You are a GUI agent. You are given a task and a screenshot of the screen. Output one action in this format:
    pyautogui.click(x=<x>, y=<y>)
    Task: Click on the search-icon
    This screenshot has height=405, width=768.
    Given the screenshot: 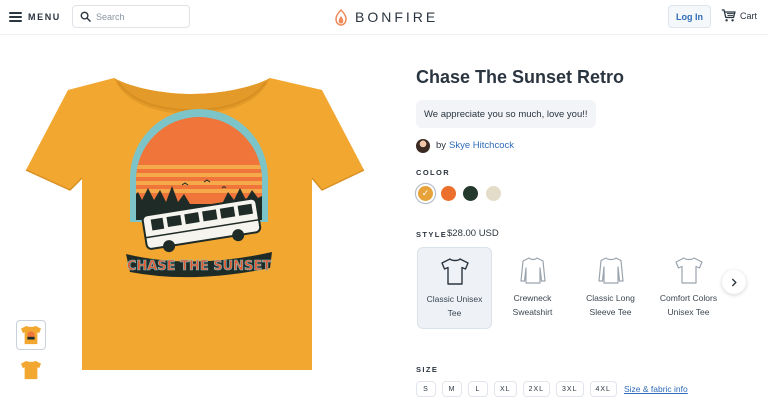 What is the action you would take?
    pyautogui.click(x=85, y=16)
    